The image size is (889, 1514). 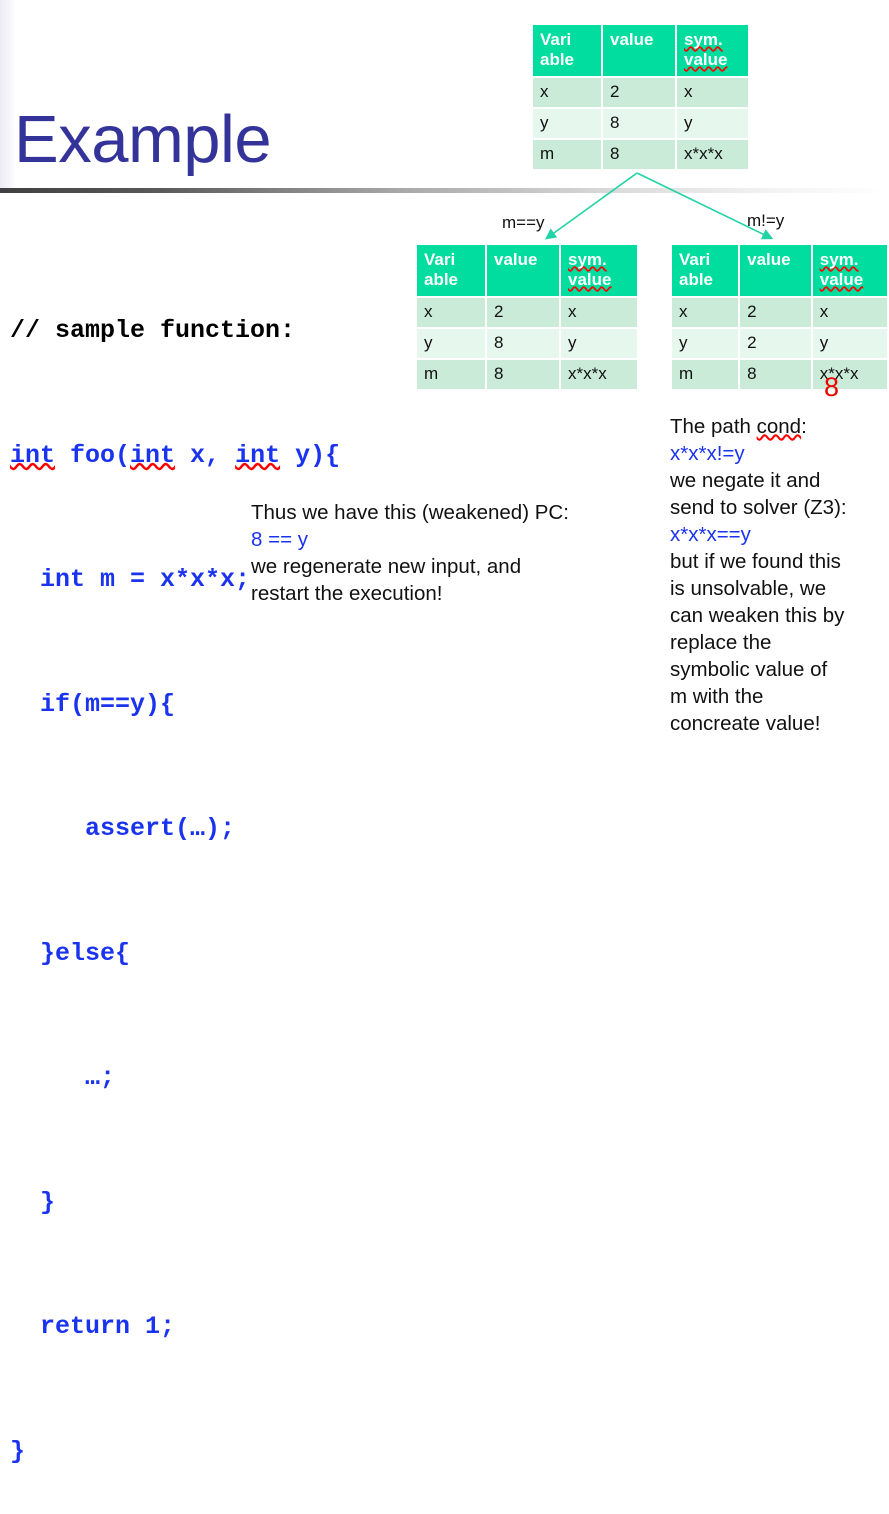 I want to click on code-line-return: return 1;, so click(x=93, y=1326).